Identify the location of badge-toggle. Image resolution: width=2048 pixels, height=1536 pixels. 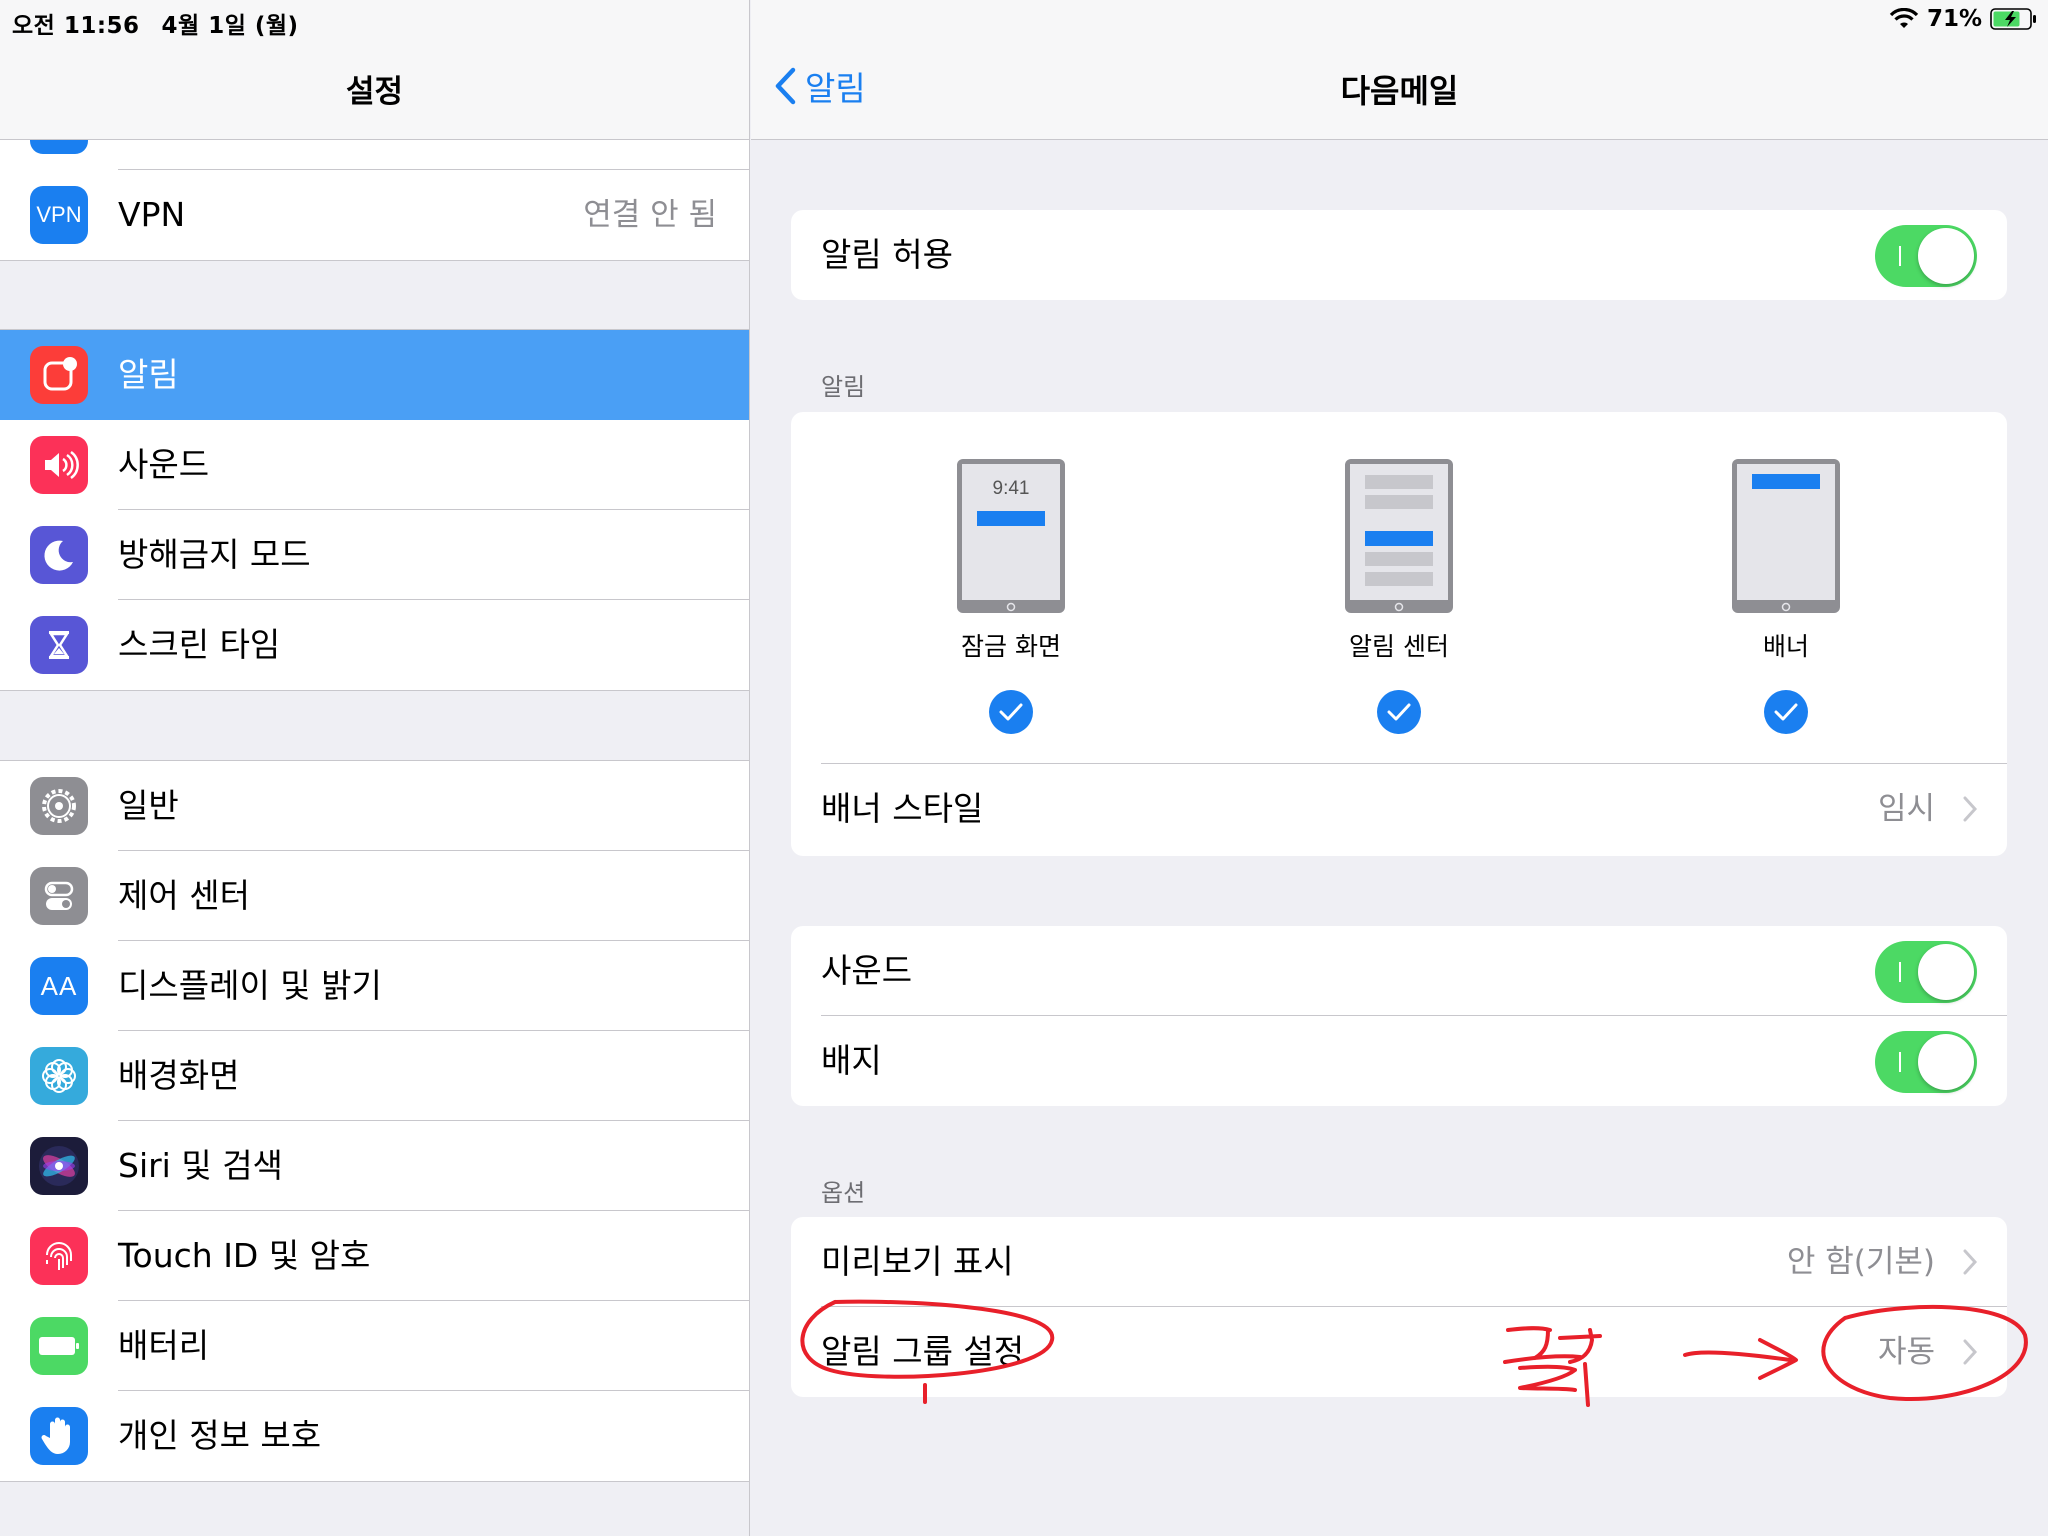
(1926, 1062).